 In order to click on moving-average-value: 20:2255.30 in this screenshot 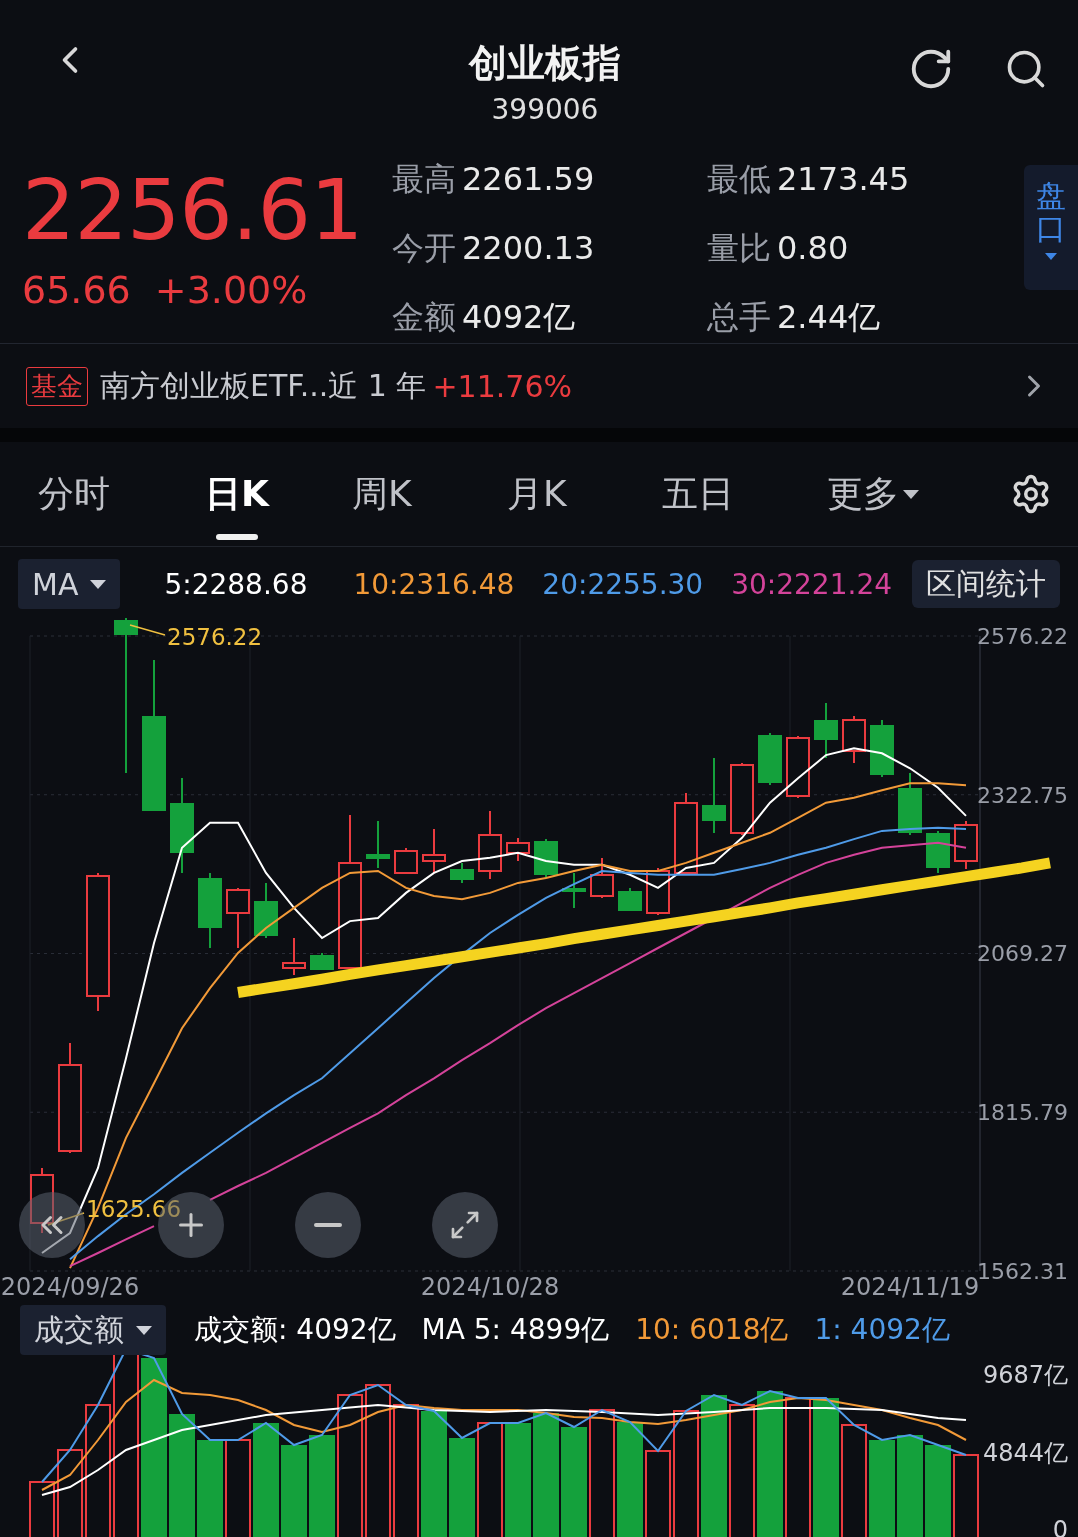, I will do `click(623, 584)`.